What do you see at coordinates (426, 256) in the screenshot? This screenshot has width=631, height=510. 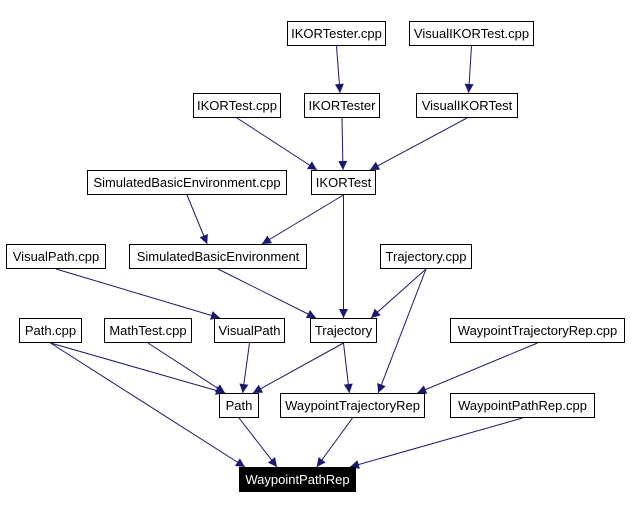 I see `node-trajectory-cpp: Trajectory.cpp` at bounding box center [426, 256].